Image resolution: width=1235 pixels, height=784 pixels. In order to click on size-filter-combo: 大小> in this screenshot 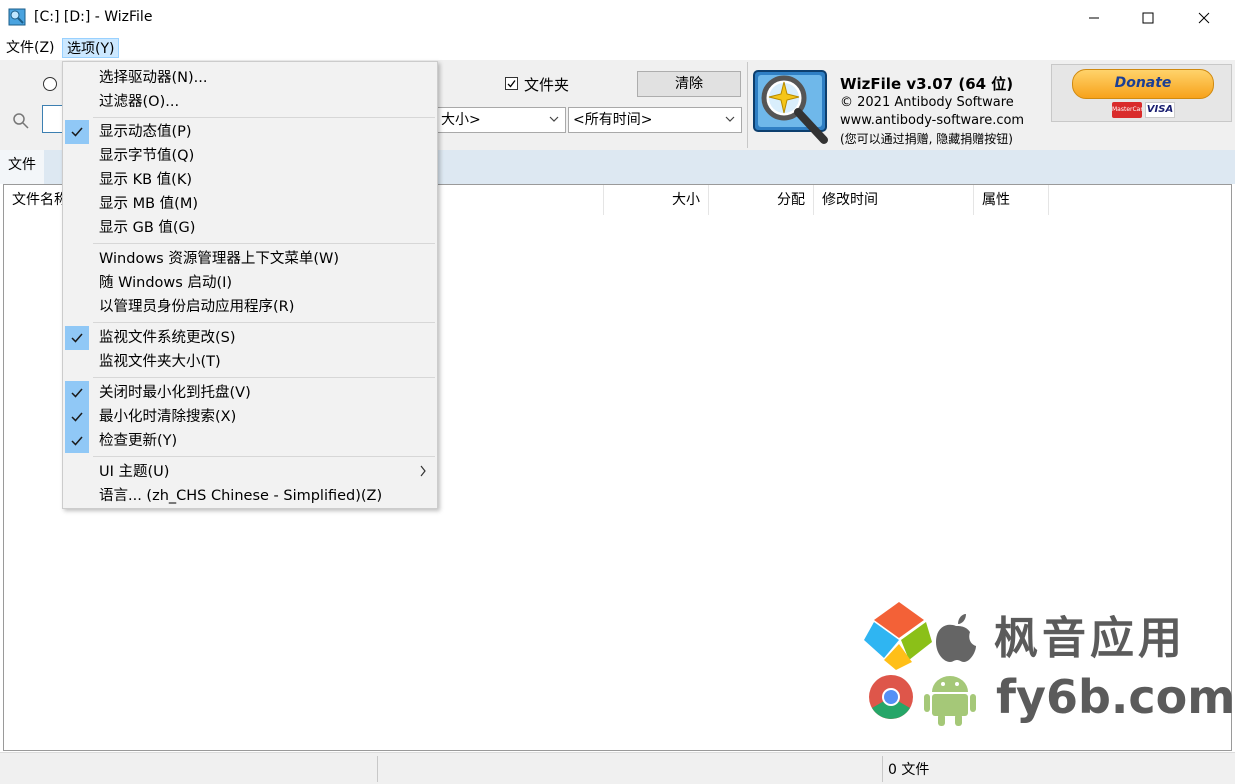, I will do `click(501, 120)`.